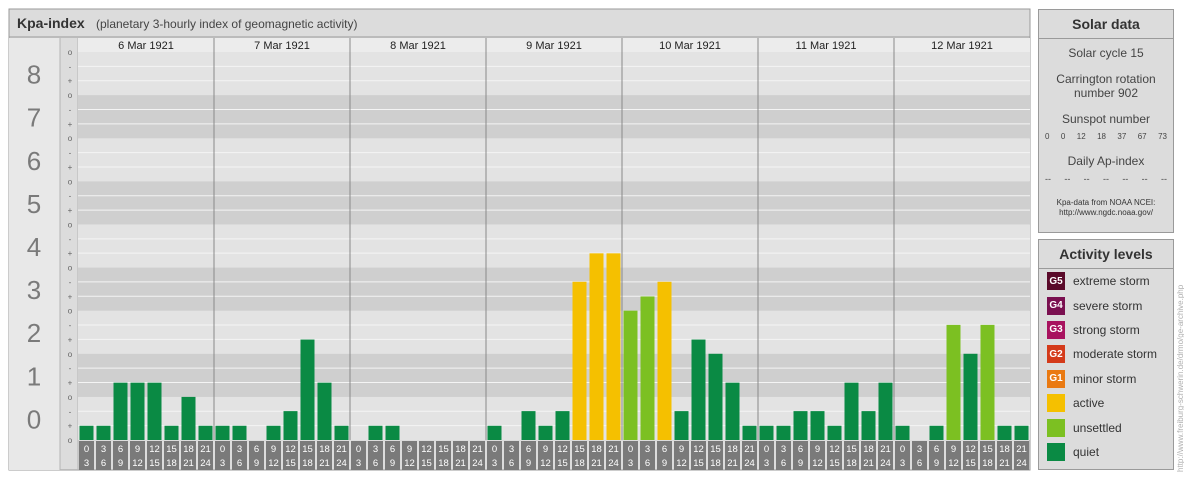 The image size is (1184, 480). I want to click on legend-swatch: G5, so click(1056, 281).